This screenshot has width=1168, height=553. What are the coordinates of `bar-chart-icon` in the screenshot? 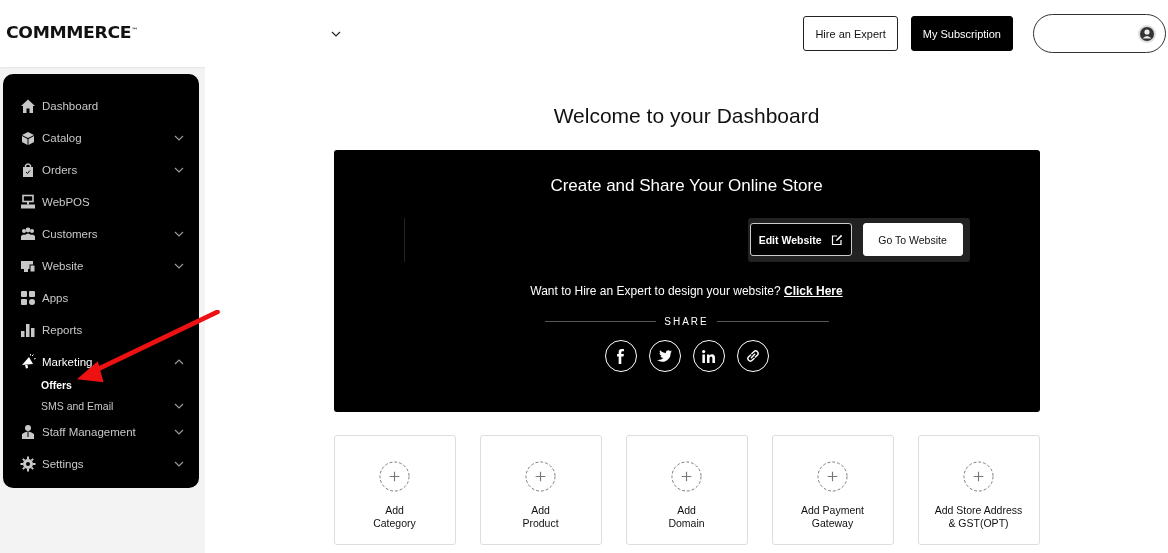 It's located at (28, 330).